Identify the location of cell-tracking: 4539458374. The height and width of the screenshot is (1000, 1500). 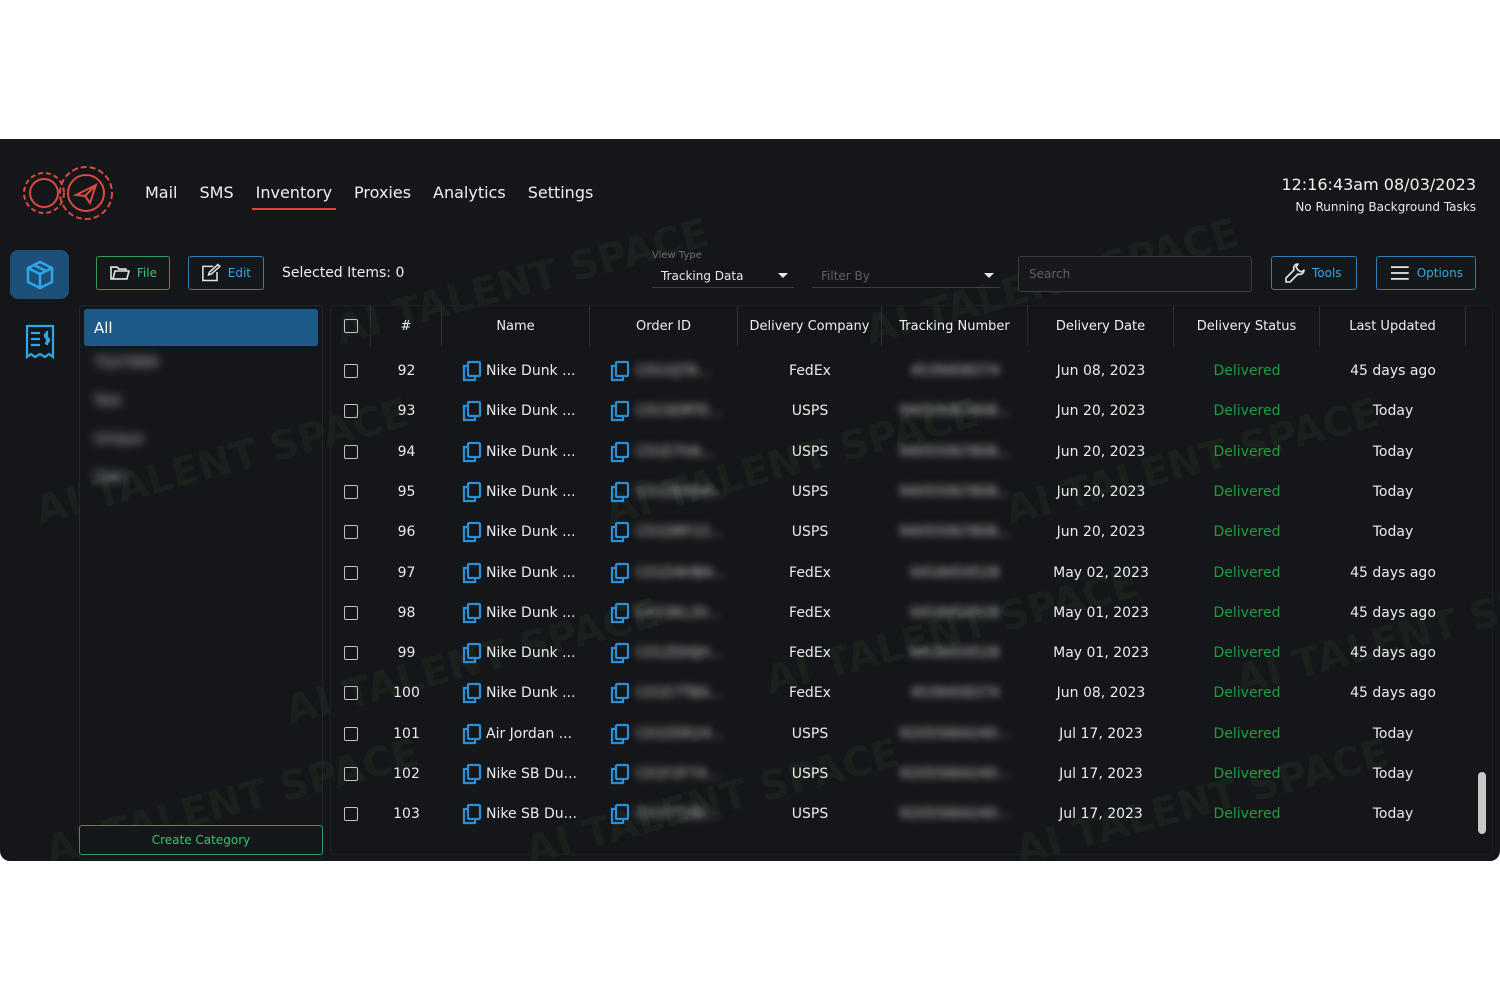
(955, 371).